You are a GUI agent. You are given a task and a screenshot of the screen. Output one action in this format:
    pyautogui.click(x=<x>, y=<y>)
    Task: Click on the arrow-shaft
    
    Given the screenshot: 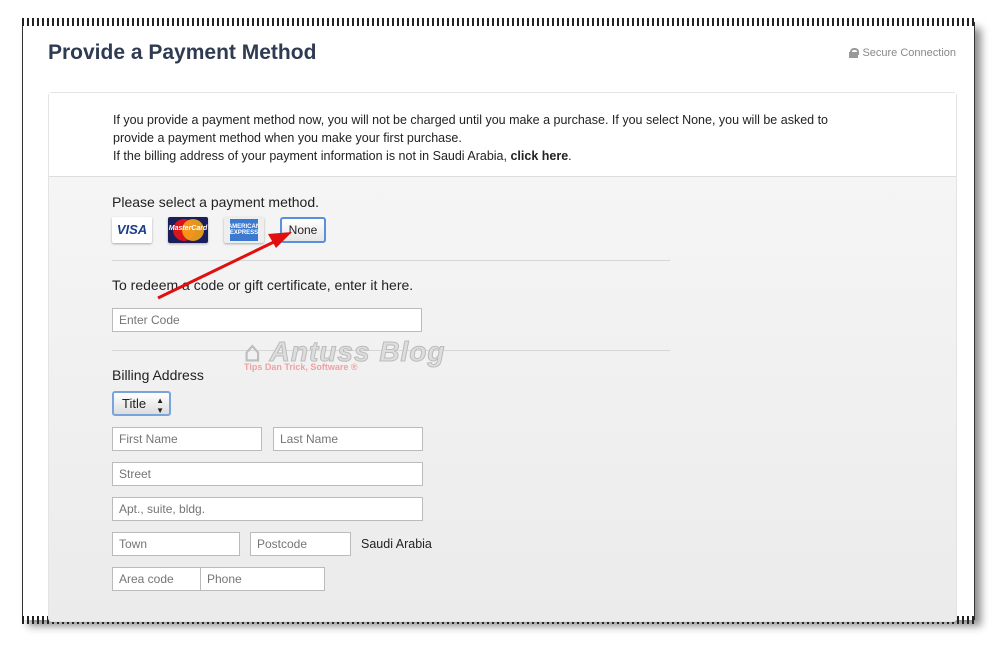 What is the action you would take?
    pyautogui.click(x=218, y=269)
    